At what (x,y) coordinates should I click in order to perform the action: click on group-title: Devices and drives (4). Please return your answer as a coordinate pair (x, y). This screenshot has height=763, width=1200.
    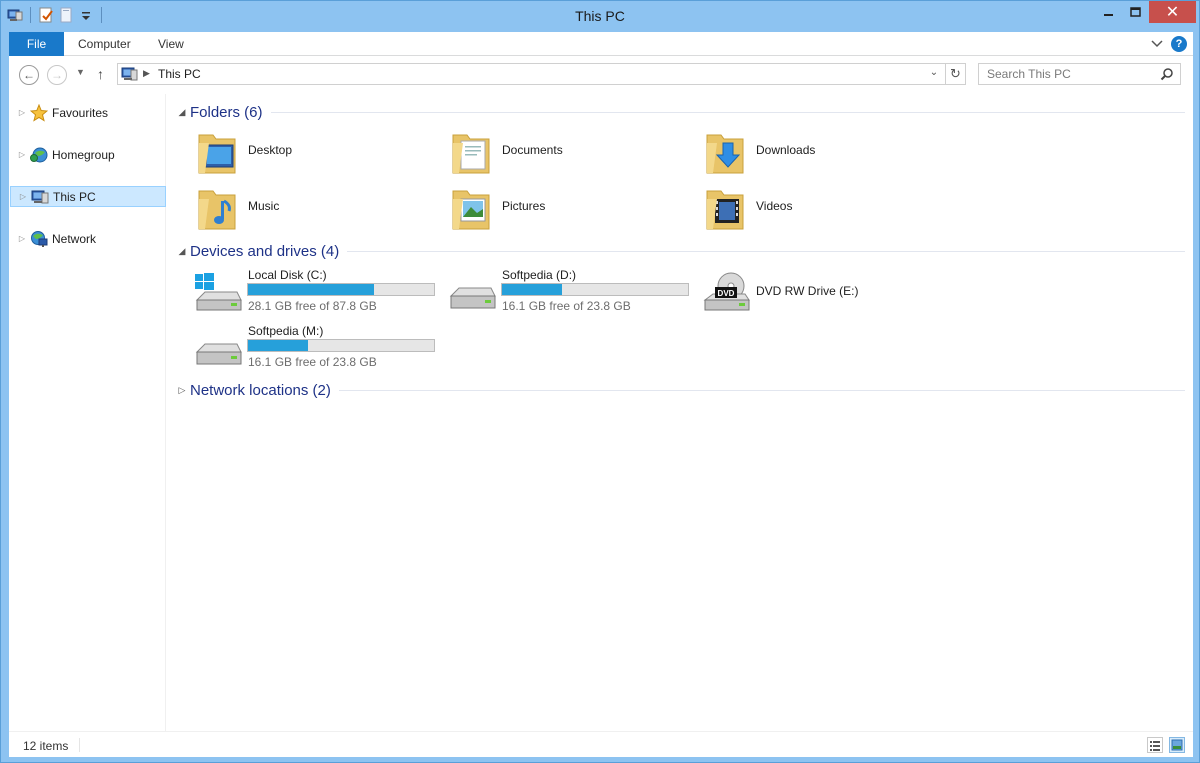
    Looking at the image, I should click on (265, 251).